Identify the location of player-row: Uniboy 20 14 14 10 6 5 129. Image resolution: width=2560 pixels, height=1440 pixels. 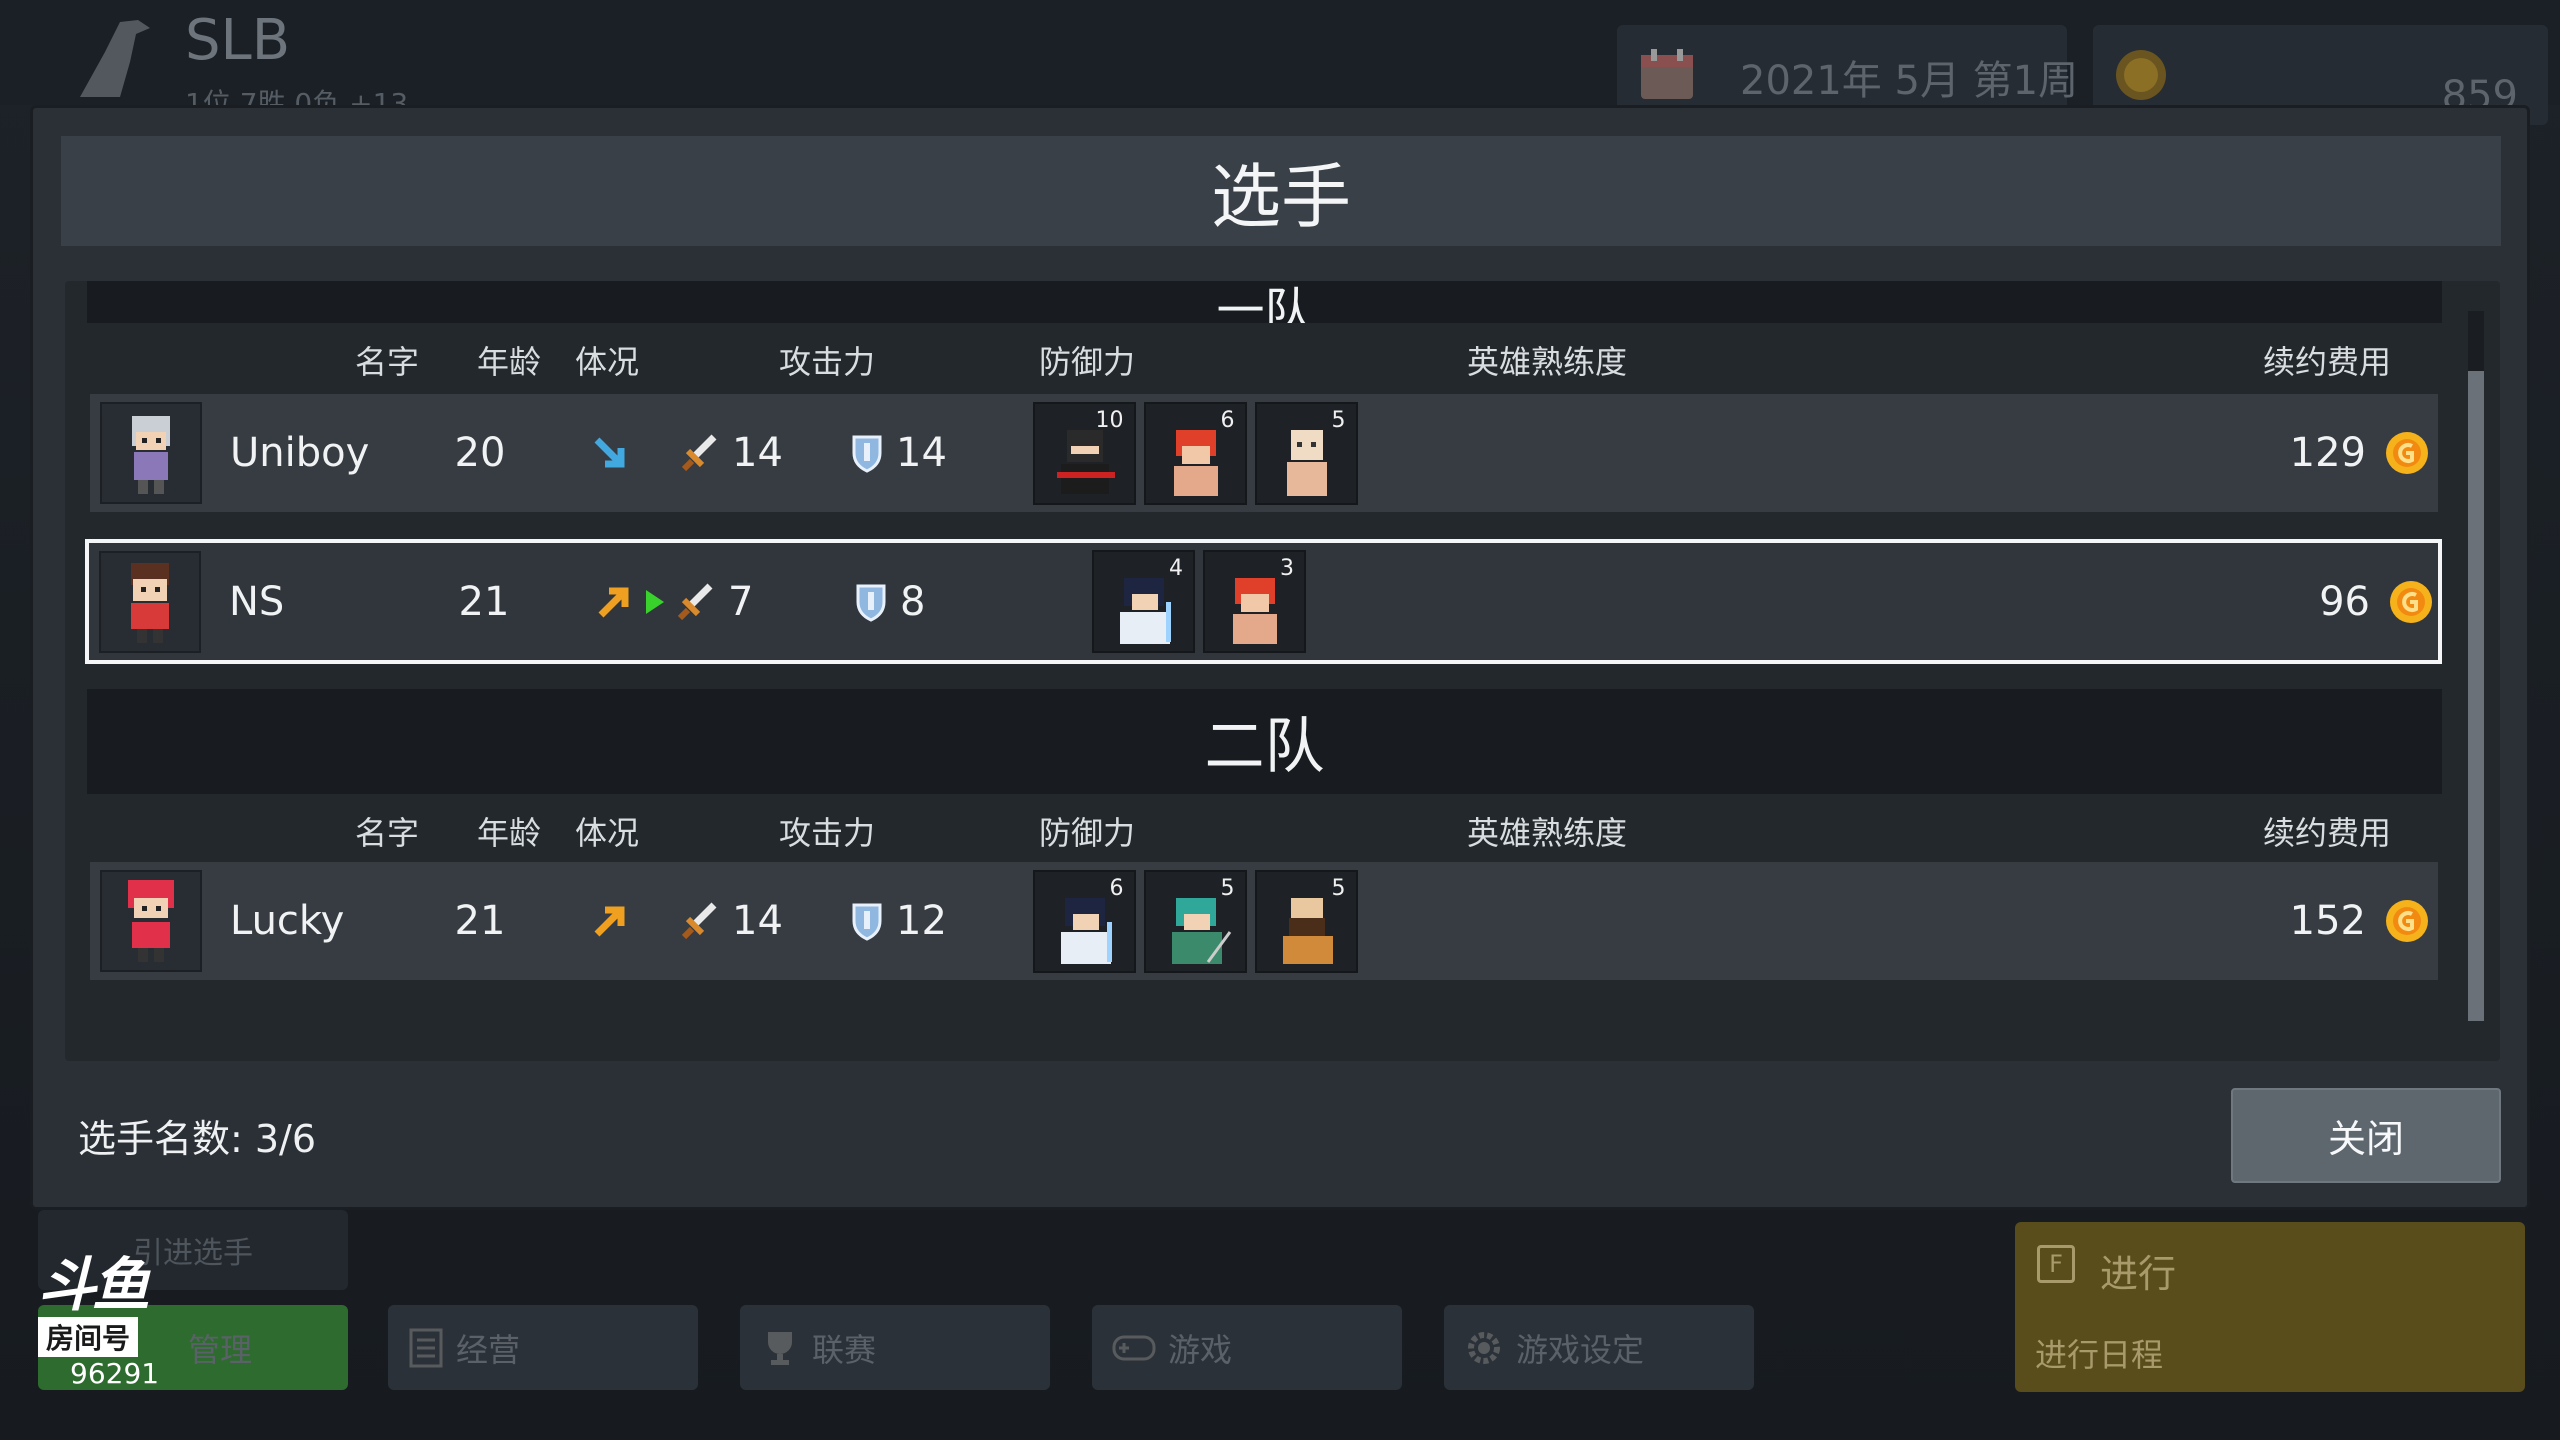
(1264, 453).